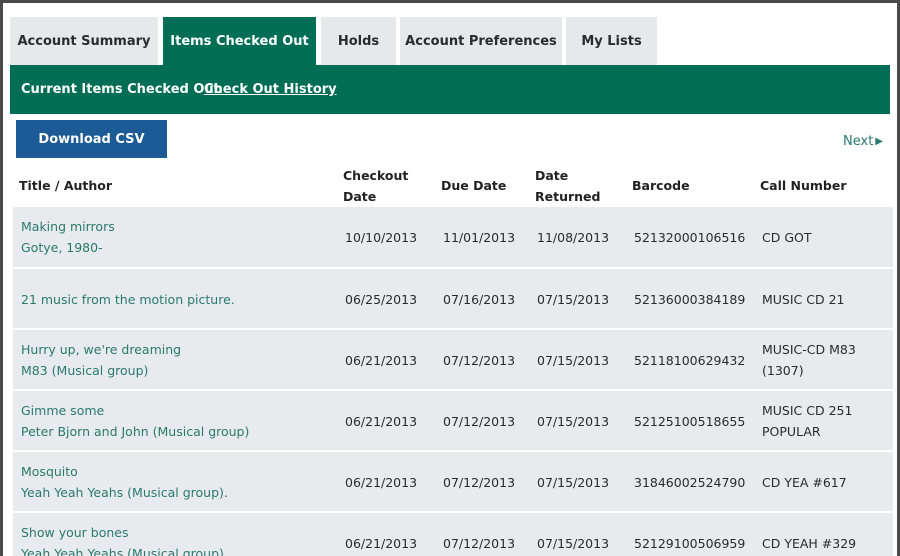 The width and height of the screenshot is (900, 556). What do you see at coordinates (807, 410) in the screenshot?
I see `call-number: MUSIC CD 251` at bounding box center [807, 410].